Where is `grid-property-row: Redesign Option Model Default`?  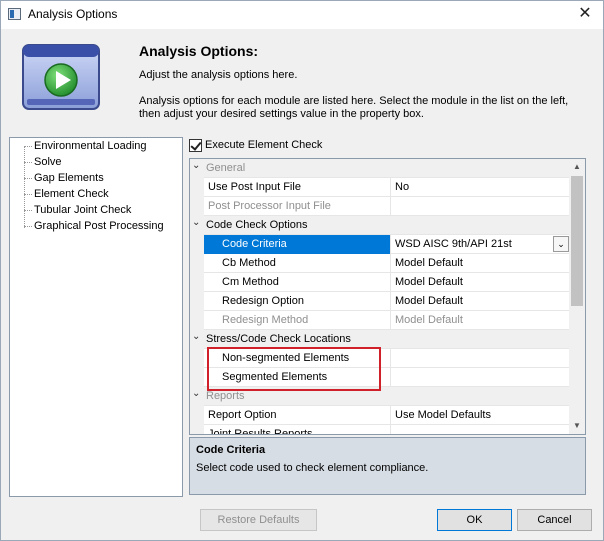 grid-property-row: Redesign Option Model Default is located at coordinates (380, 301).